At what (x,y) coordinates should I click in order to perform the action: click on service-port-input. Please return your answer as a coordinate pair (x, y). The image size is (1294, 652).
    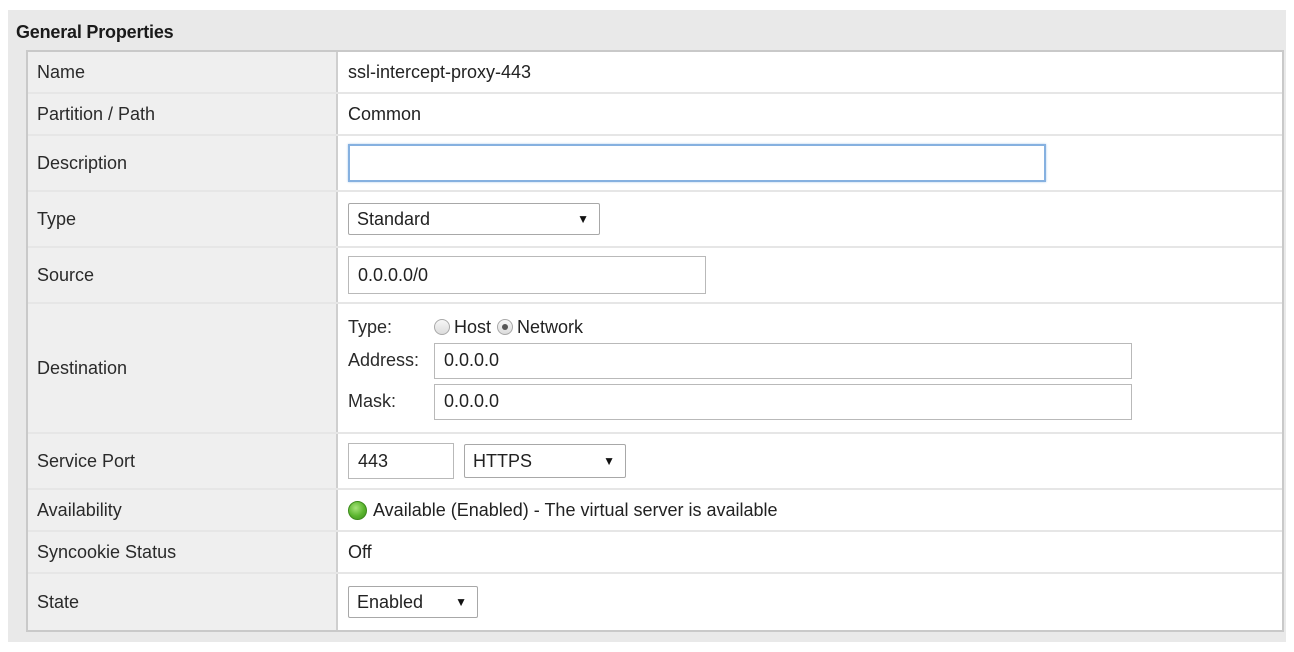
    Looking at the image, I should click on (401, 461).